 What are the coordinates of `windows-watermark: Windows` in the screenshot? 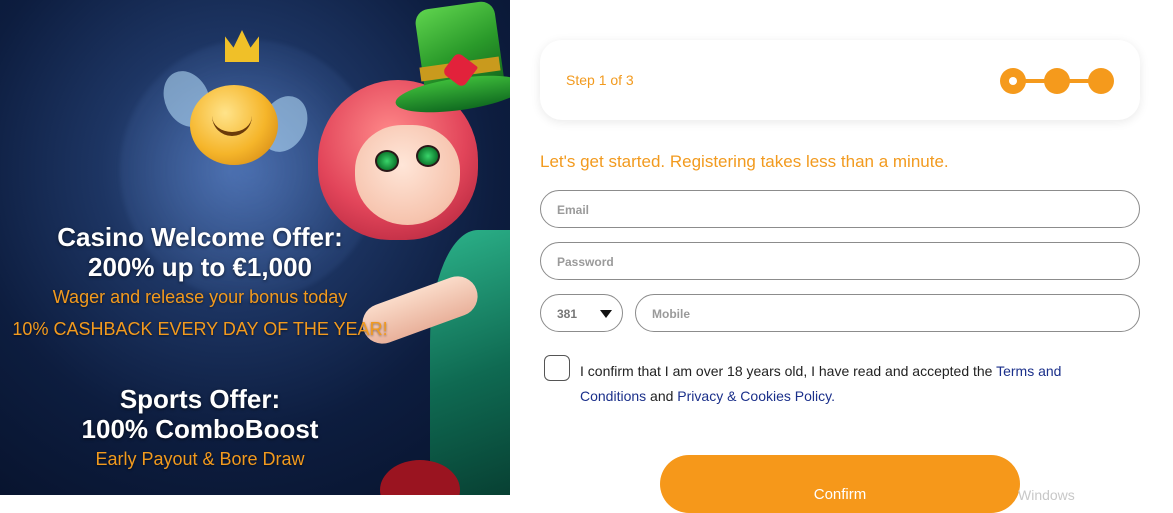 It's located at (1046, 495).